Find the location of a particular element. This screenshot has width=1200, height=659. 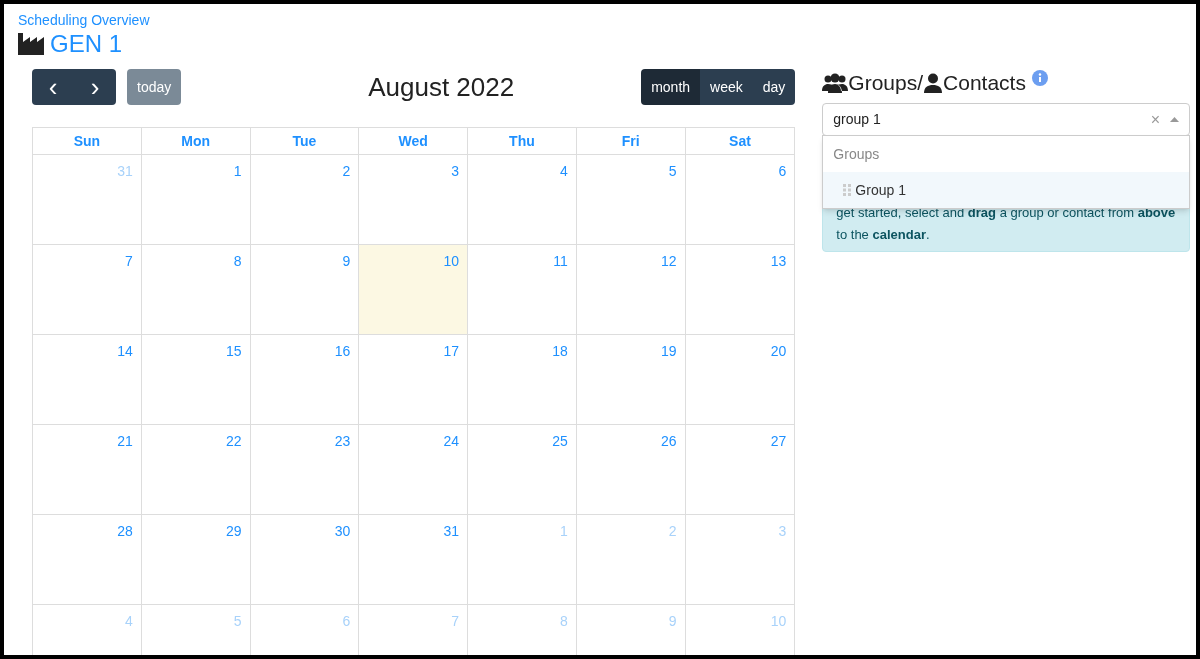

day-cell: 31 is located at coordinates (414, 559).